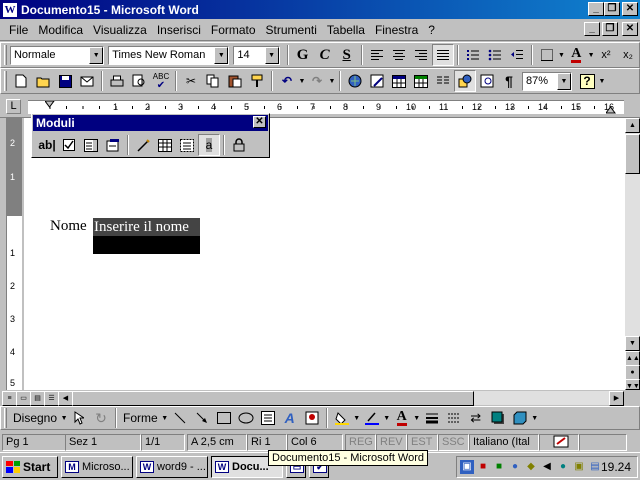 The image size is (640, 480). Describe the element at coordinates (632, 343) in the screenshot. I see `scroll-down-button: ▼` at that location.